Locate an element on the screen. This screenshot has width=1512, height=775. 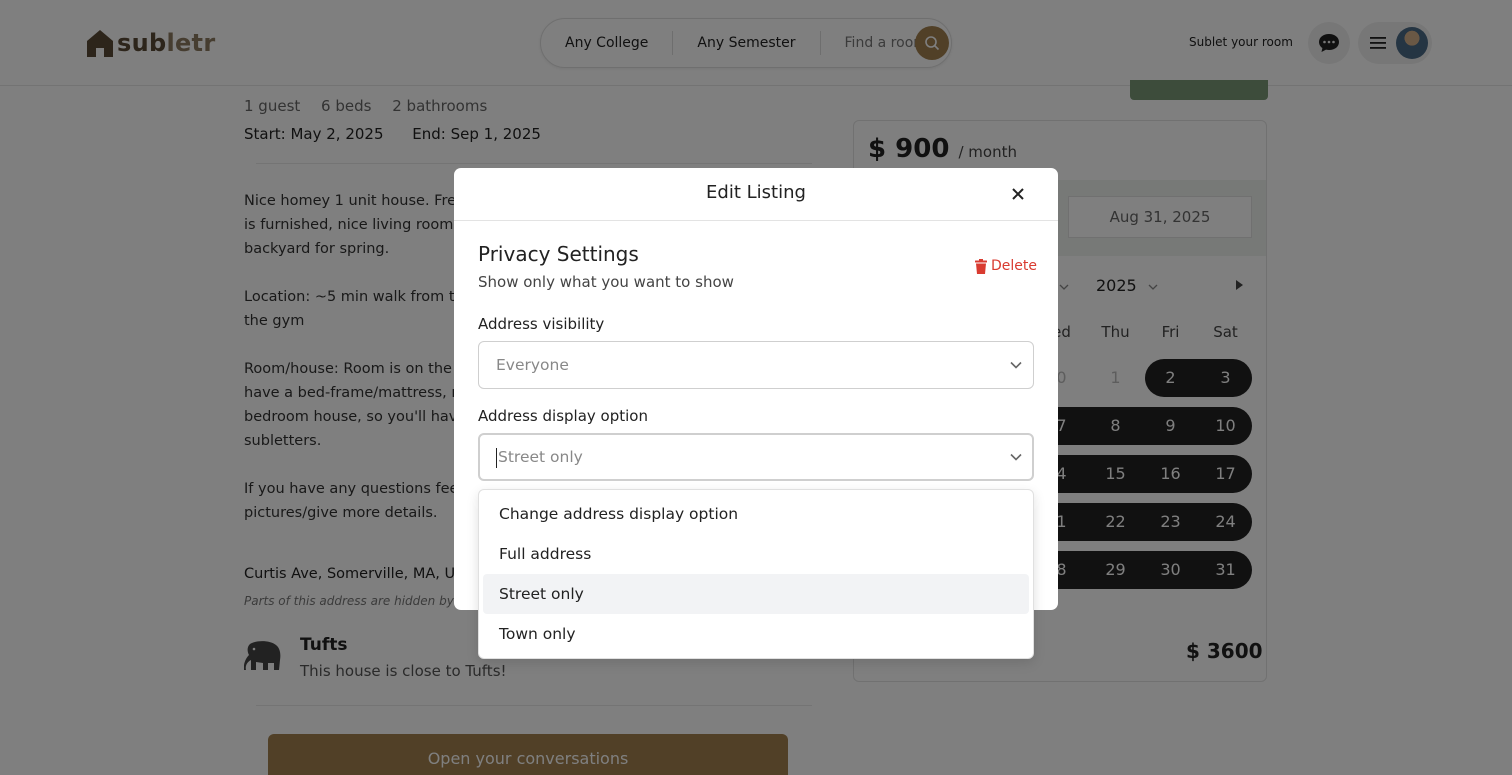
address-display-select: Street only is located at coordinates (756, 457).